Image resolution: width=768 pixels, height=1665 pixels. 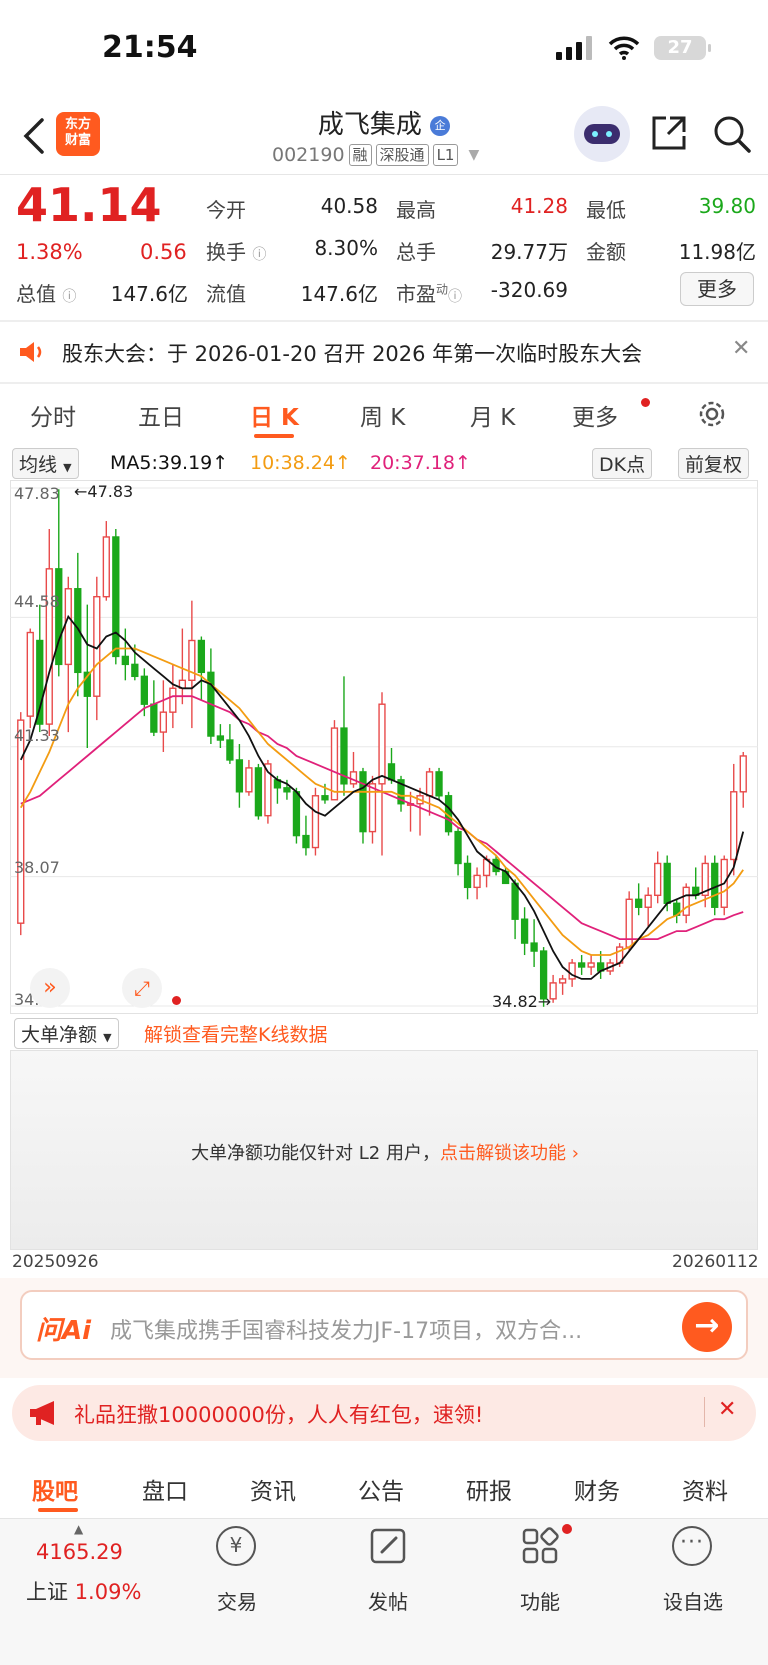 I want to click on low-label: 最低, so click(x=606, y=210).